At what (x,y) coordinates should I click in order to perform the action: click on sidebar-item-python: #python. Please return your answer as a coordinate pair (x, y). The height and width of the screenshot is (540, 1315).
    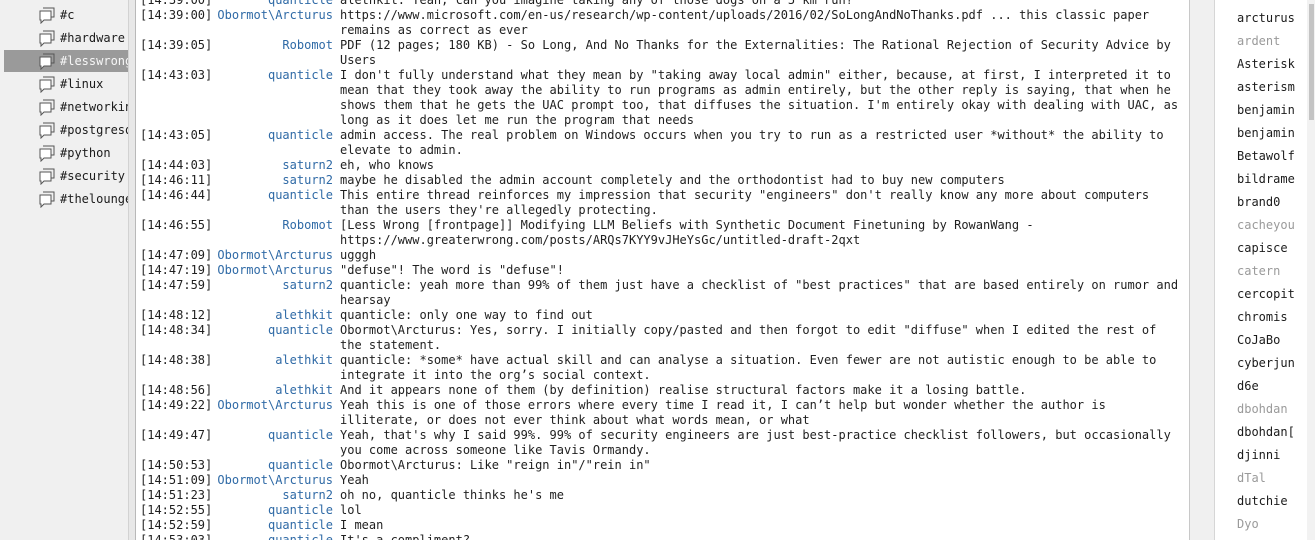
    Looking at the image, I should click on (66, 153).